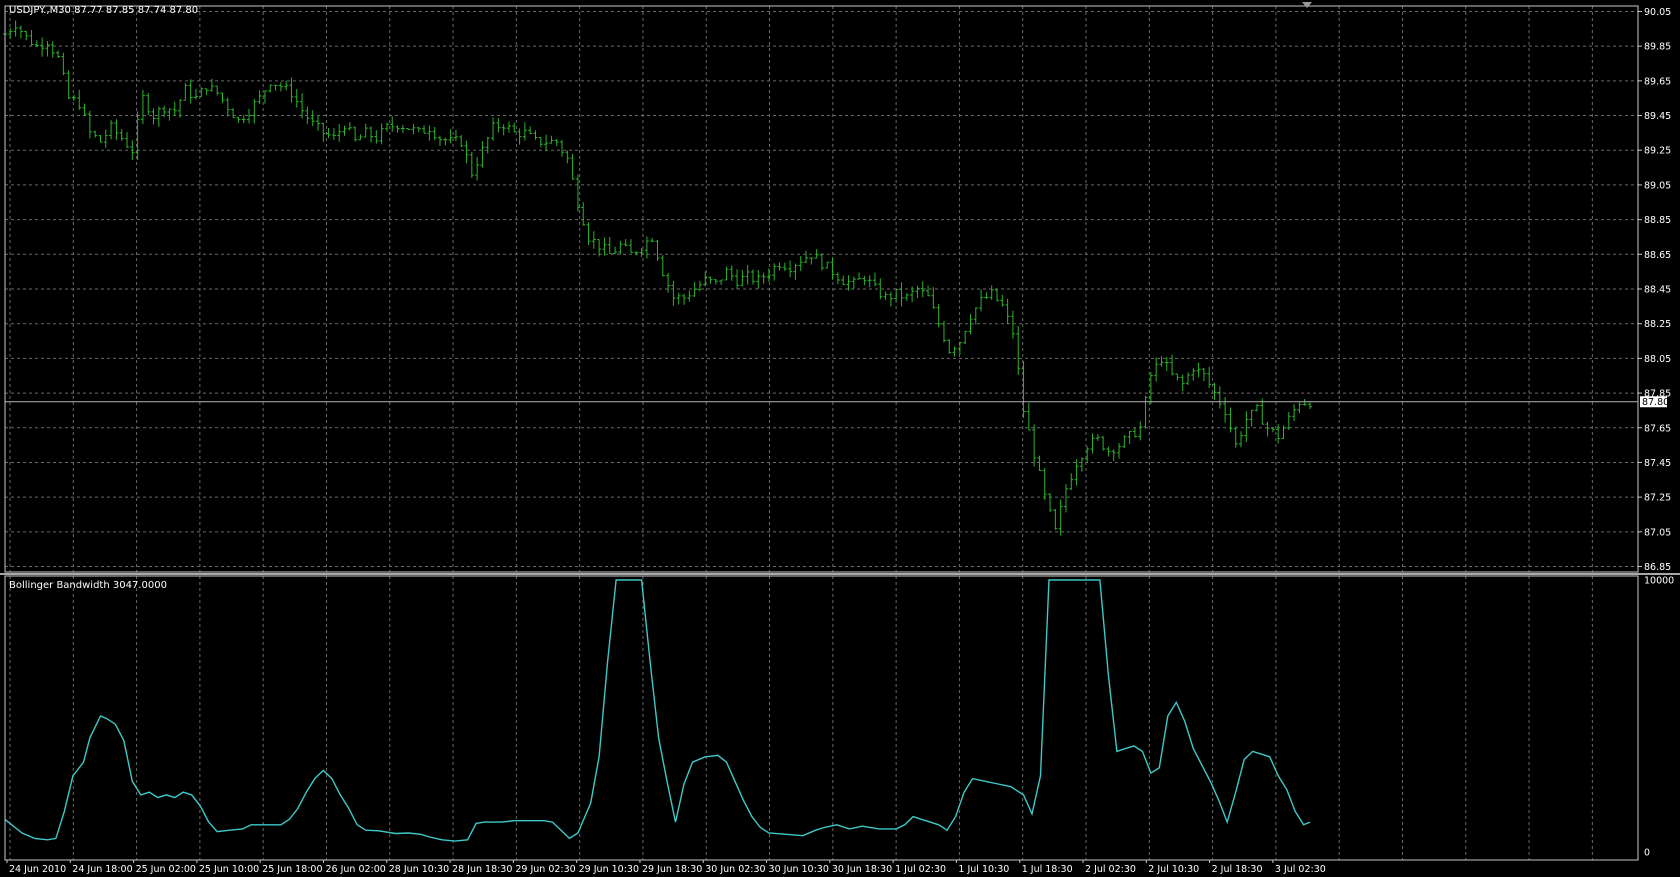  What do you see at coordinates (672, 869) in the screenshot?
I see `time-tick-label: 29 Jun 18:30` at bounding box center [672, 869].